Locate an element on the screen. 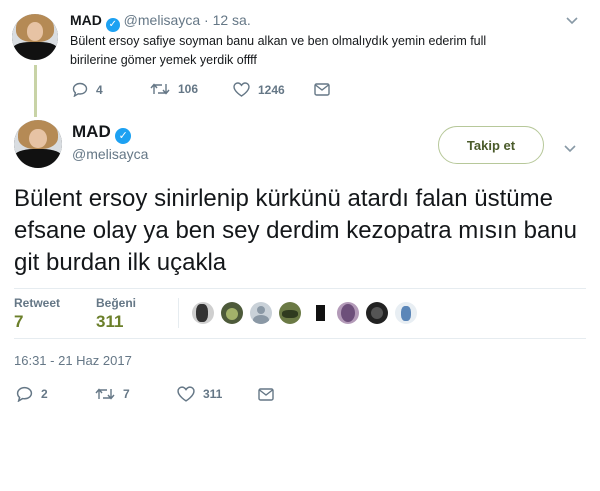  retweet-stat-count: 7 is located at coordinates (18, 322).